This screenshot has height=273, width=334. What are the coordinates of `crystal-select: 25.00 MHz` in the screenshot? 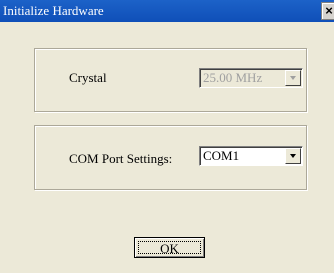 It's located at (251, 78).